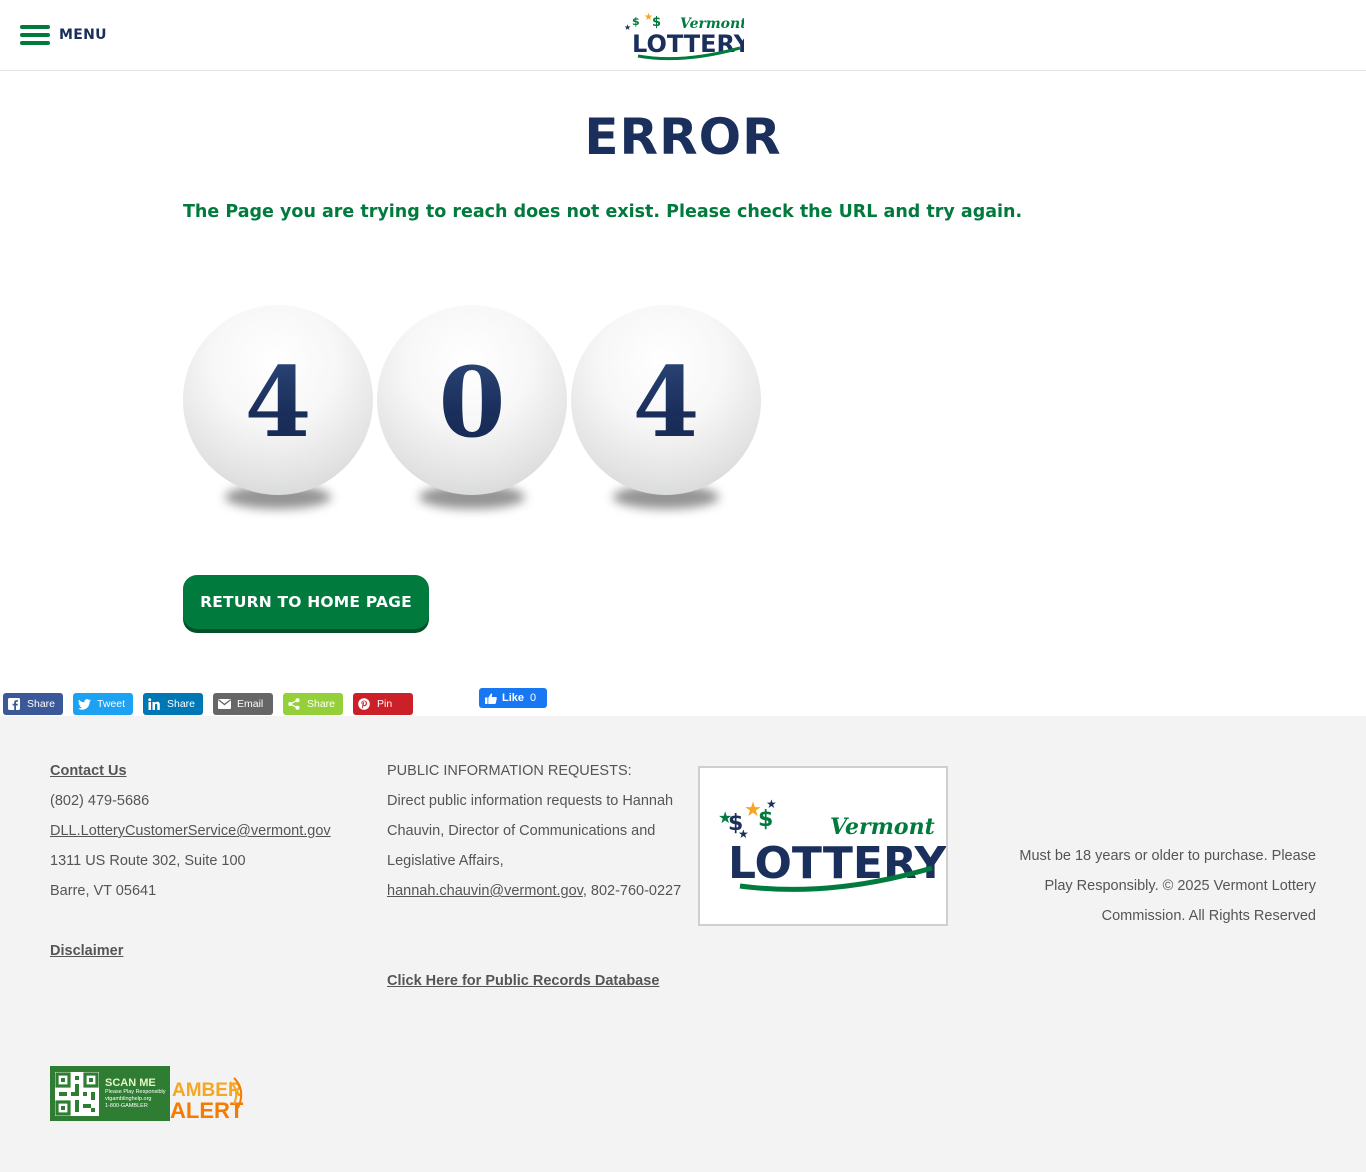  I want to click on facebook-like-button: Like 0, so click(513, 698).